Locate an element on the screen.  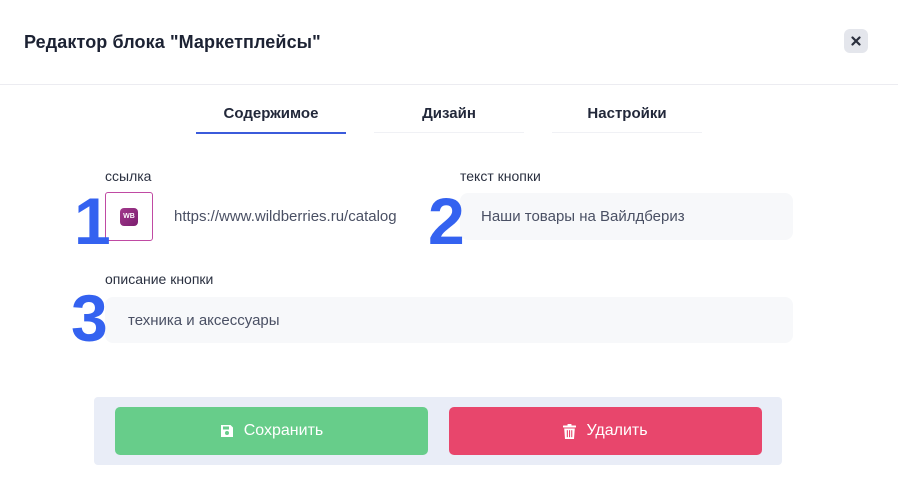
wildberries-logo-icon: WB is located at coordinates (129, 216).